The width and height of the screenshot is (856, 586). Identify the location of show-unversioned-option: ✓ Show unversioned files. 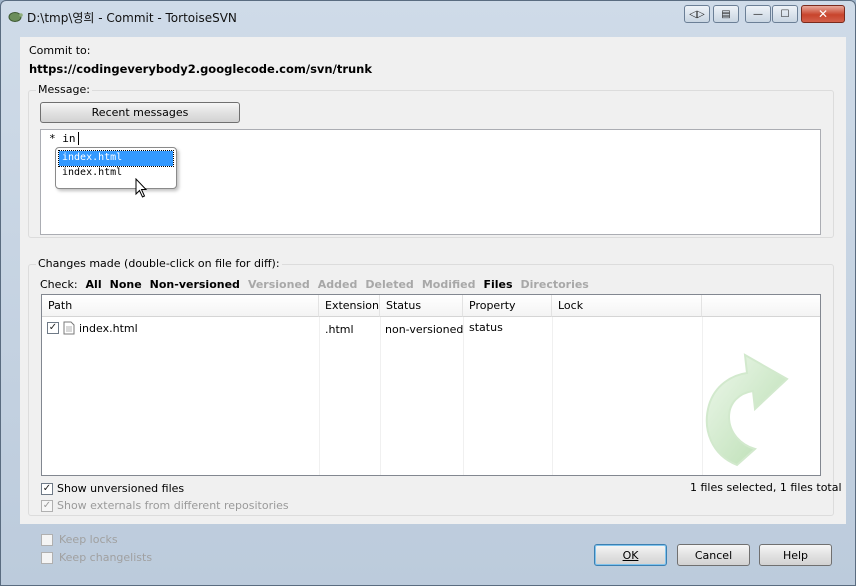
(112, 488).